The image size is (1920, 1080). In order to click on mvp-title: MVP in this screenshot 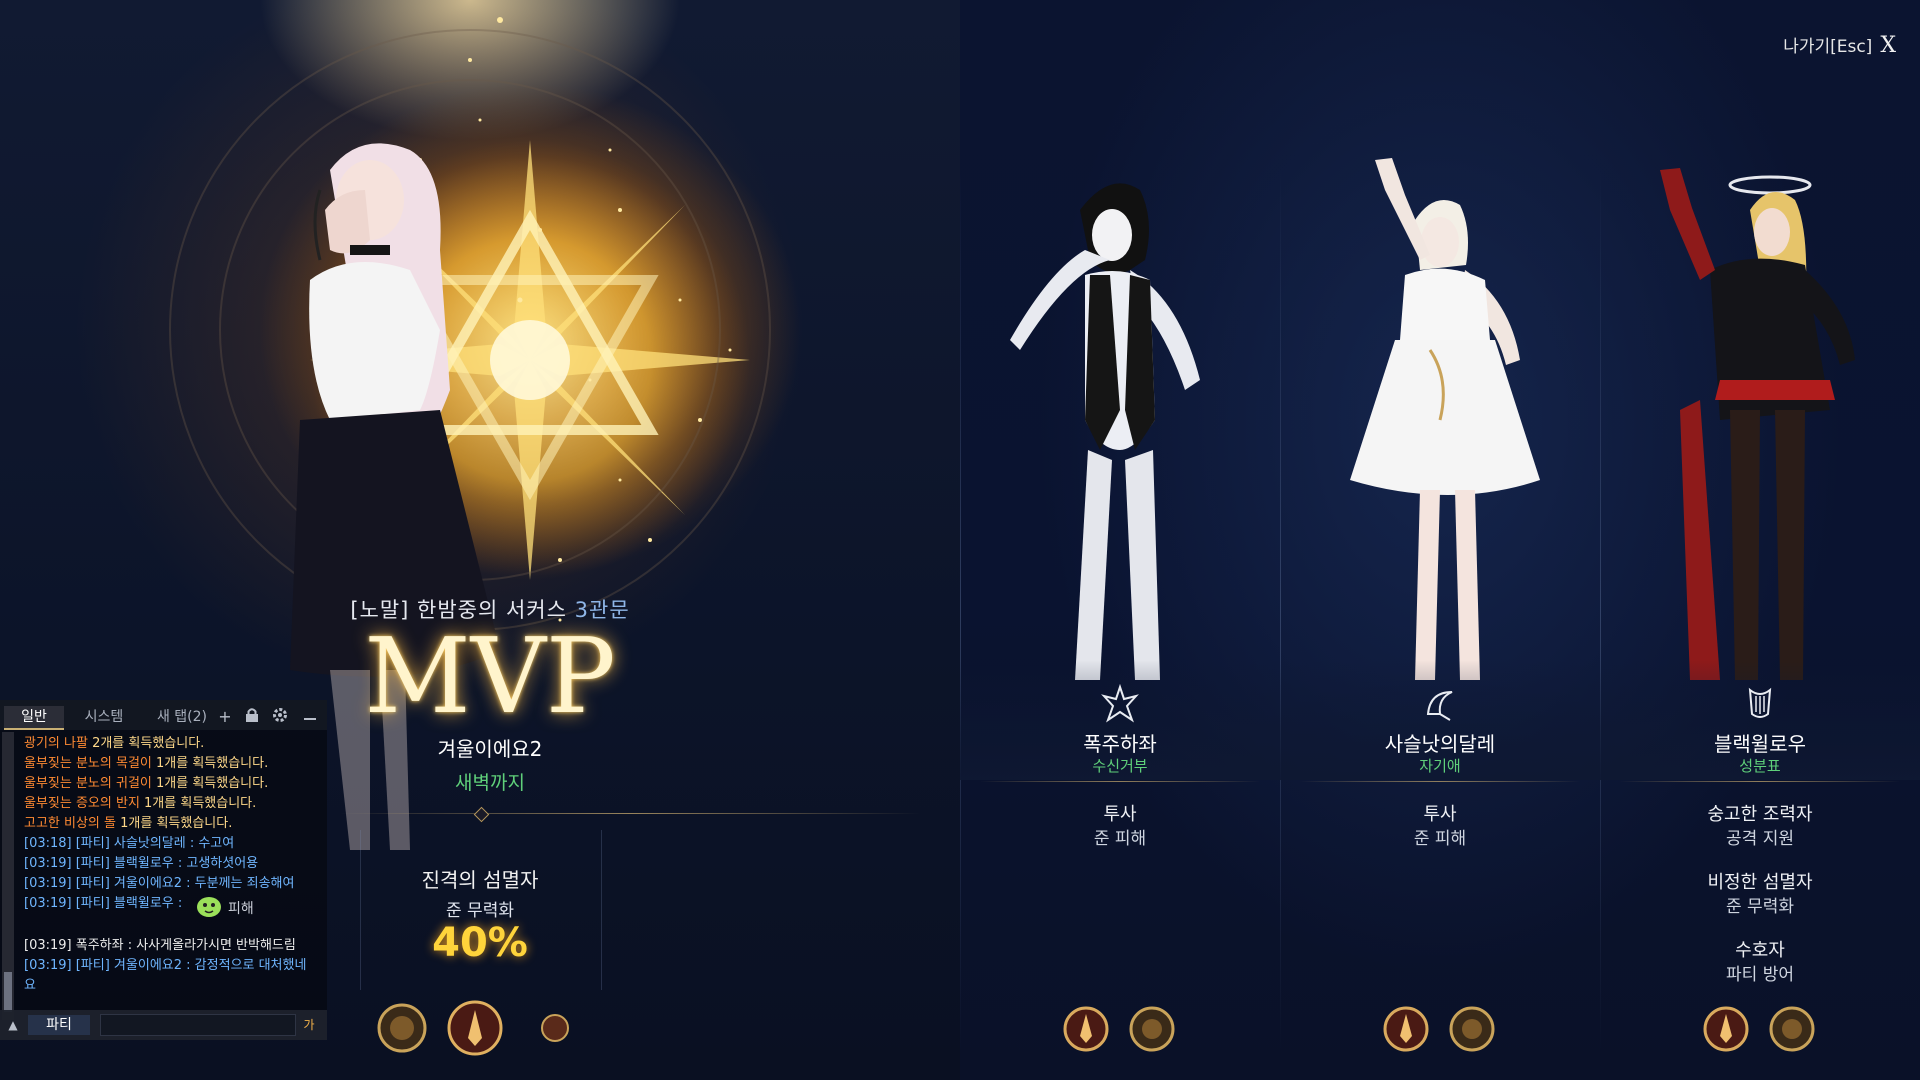, I will do `click(490, 676)`.